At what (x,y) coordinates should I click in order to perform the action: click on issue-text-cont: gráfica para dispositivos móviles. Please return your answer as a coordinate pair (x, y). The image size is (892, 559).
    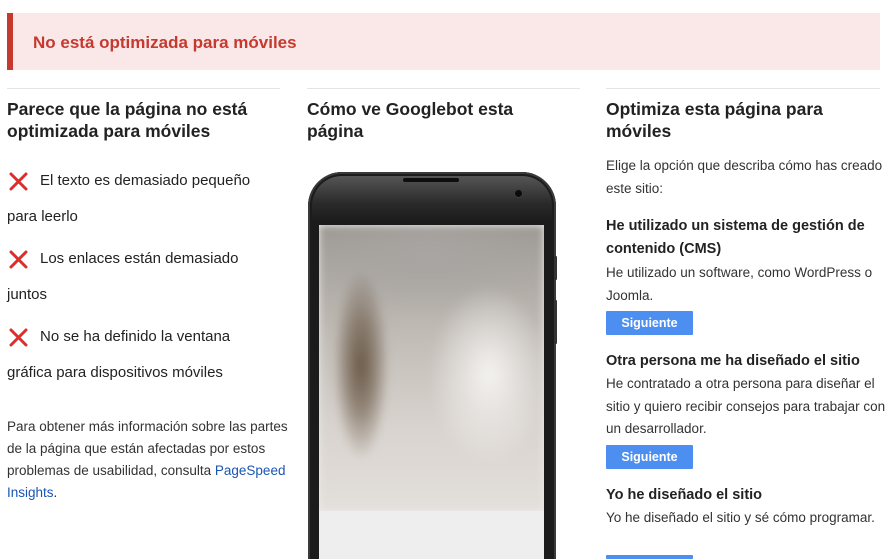
    Looking at the image, I should click on (115, 372).